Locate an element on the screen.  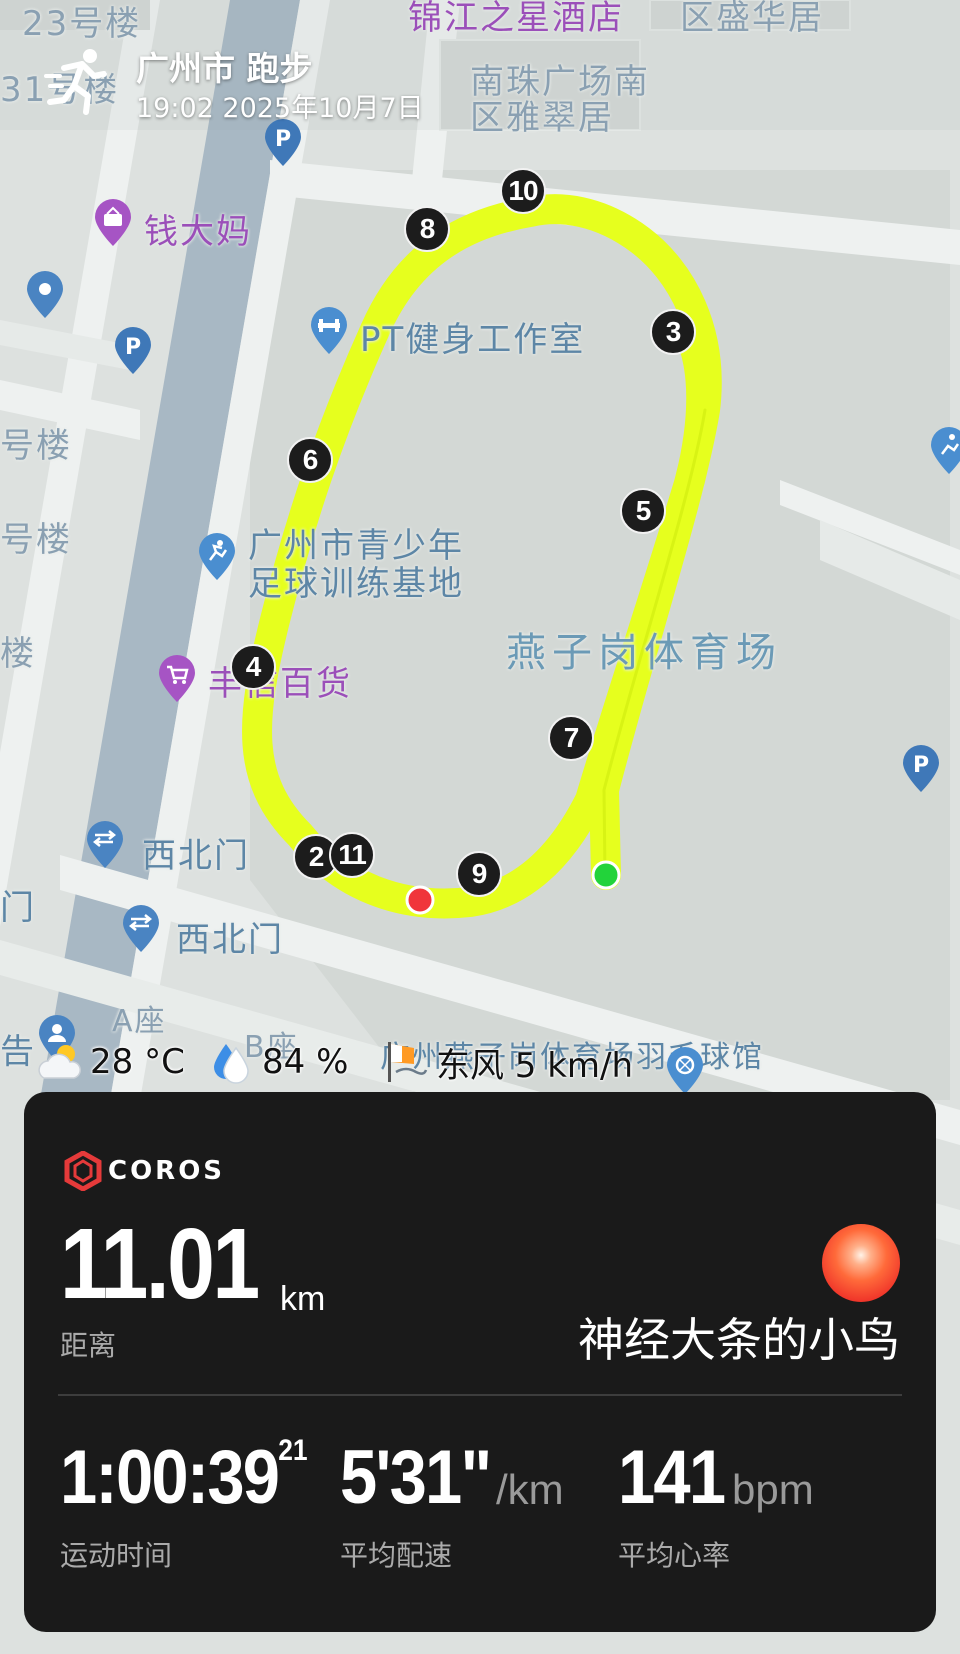
time-stat: 1:00:3921 运动时间 is located at coordinates (200, 1504).